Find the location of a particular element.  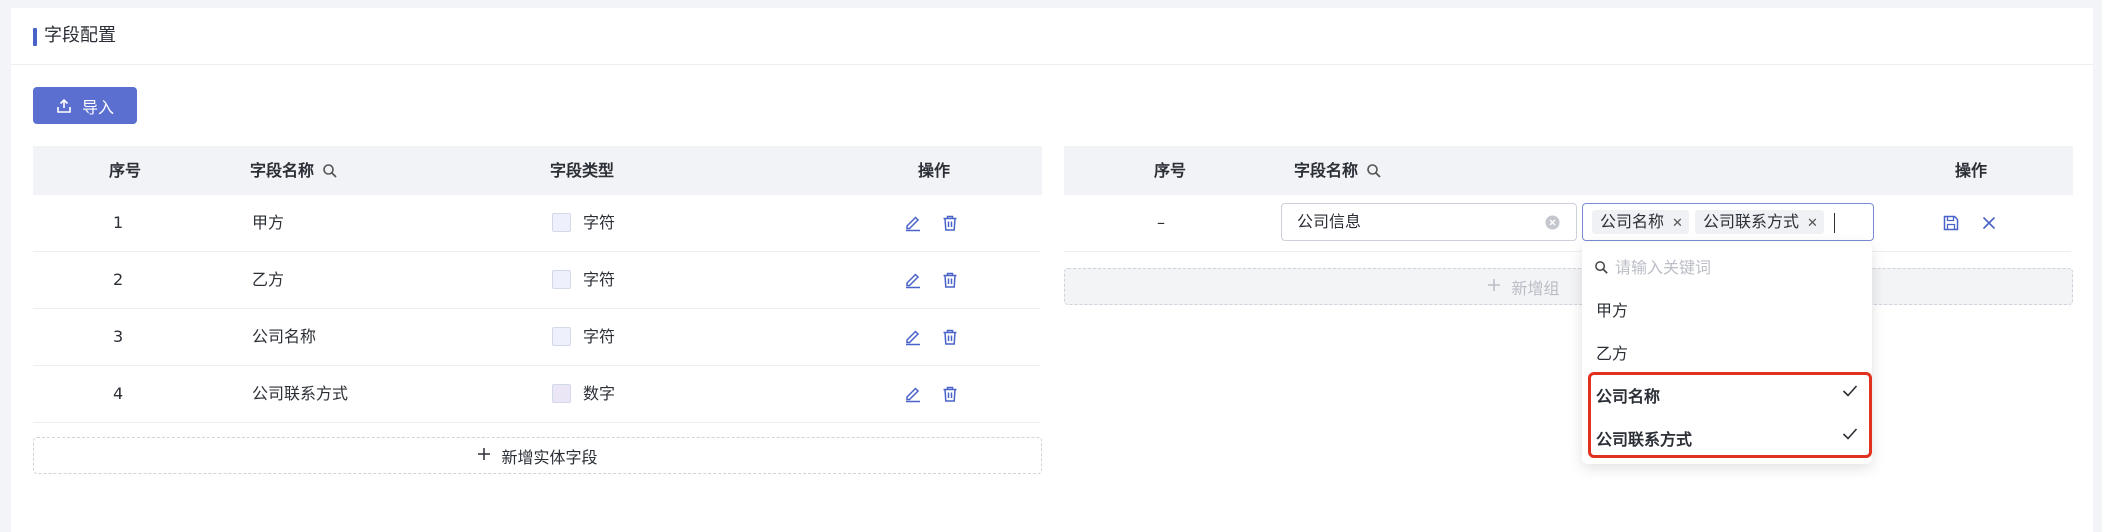

table-row: 3 公司名称 字符 is located at coordinates (536, 337).